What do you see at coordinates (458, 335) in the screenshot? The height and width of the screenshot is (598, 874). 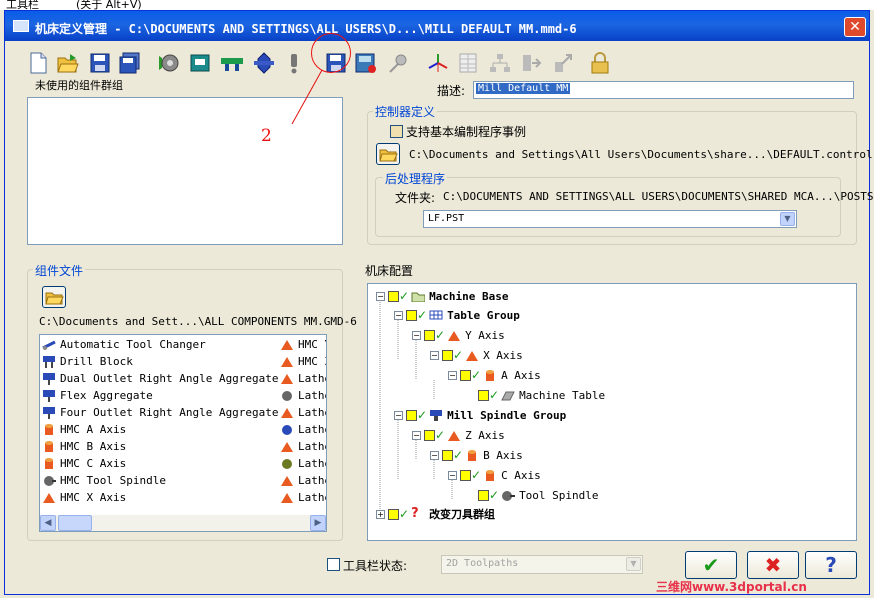 I see `tree-node-y-axis: − ✓ Y Axis` at bounding box center [458, 335].